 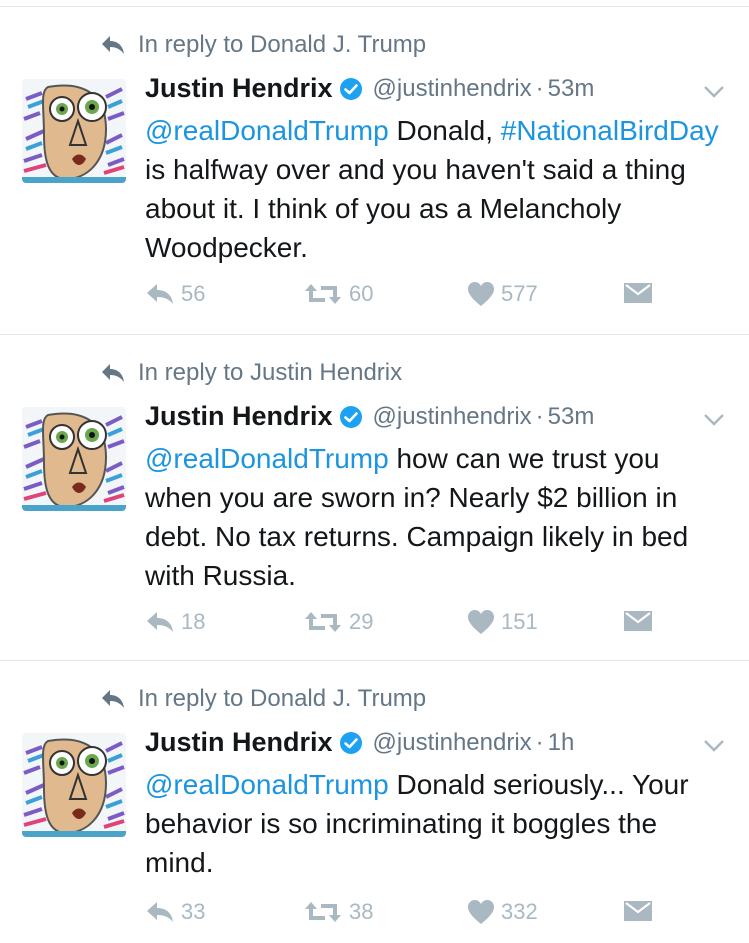 I want to click on tweet-actions: 33 38 332, so click(x=405, y=915).